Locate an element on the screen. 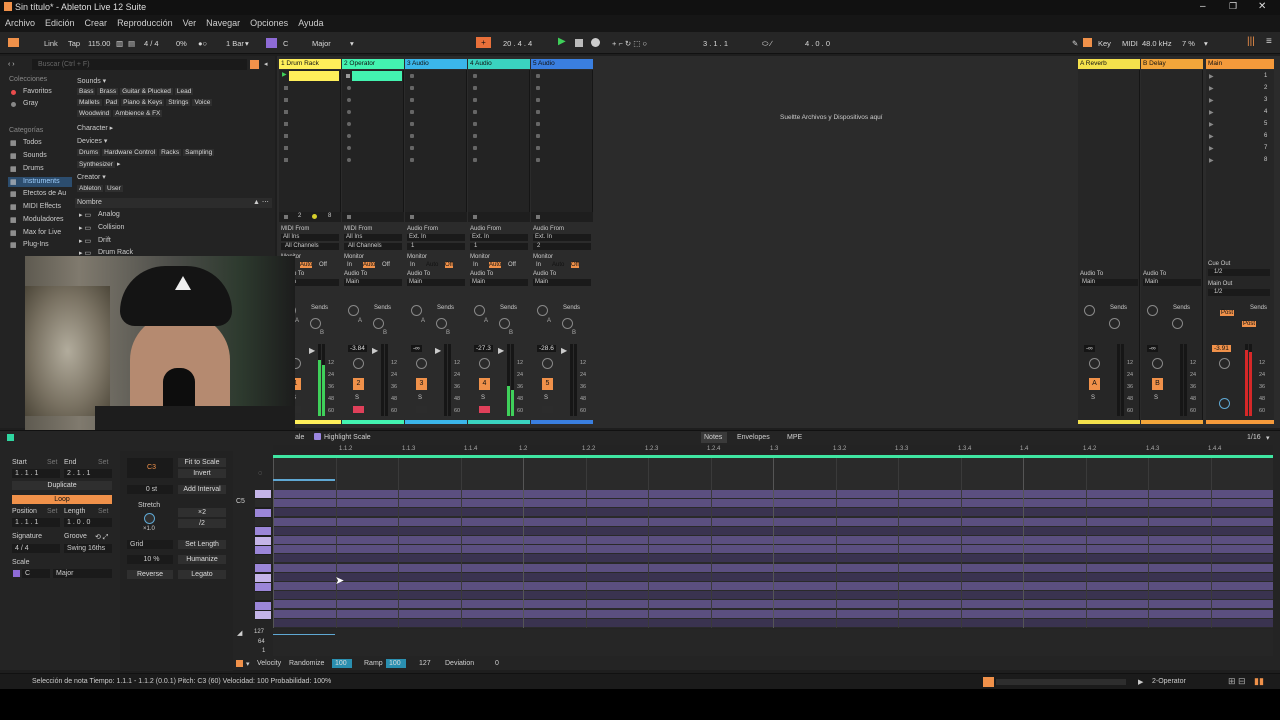 The image size is (1280, 720). play-icon: ▶ is located at coordinates (562, 41).